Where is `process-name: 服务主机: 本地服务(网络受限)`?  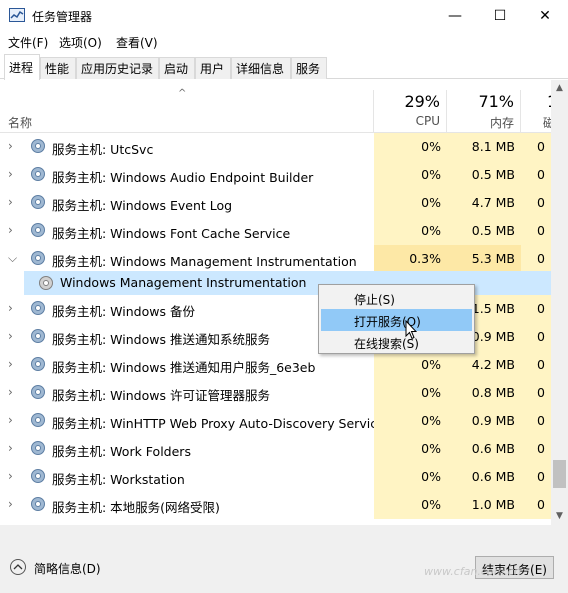
process-name: 服务主机: 本地服务(网络受限) is located at coordinates (136, 507).